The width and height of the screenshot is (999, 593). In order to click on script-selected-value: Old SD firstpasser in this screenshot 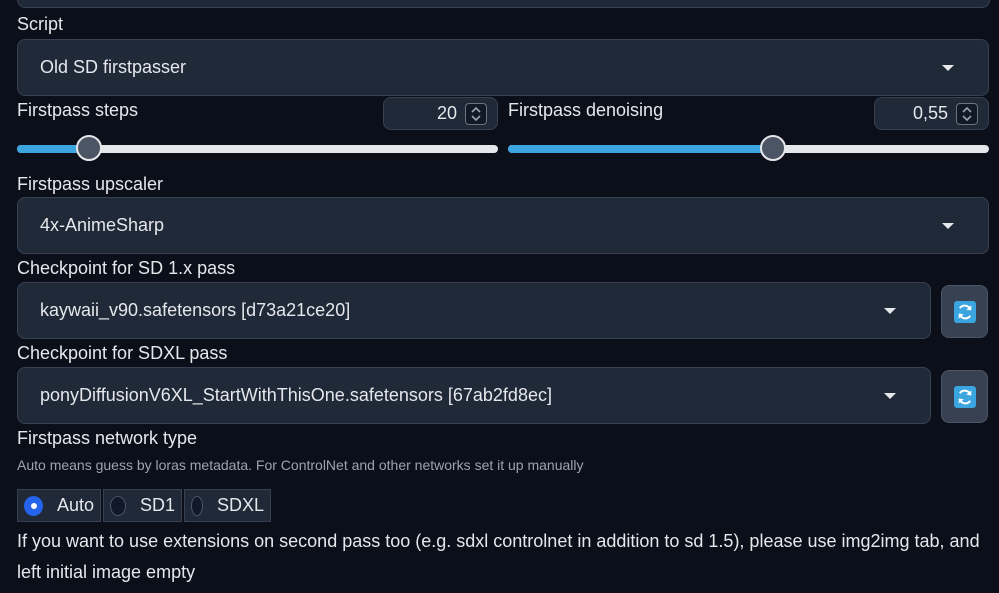, I will do `click(113, 67)`.